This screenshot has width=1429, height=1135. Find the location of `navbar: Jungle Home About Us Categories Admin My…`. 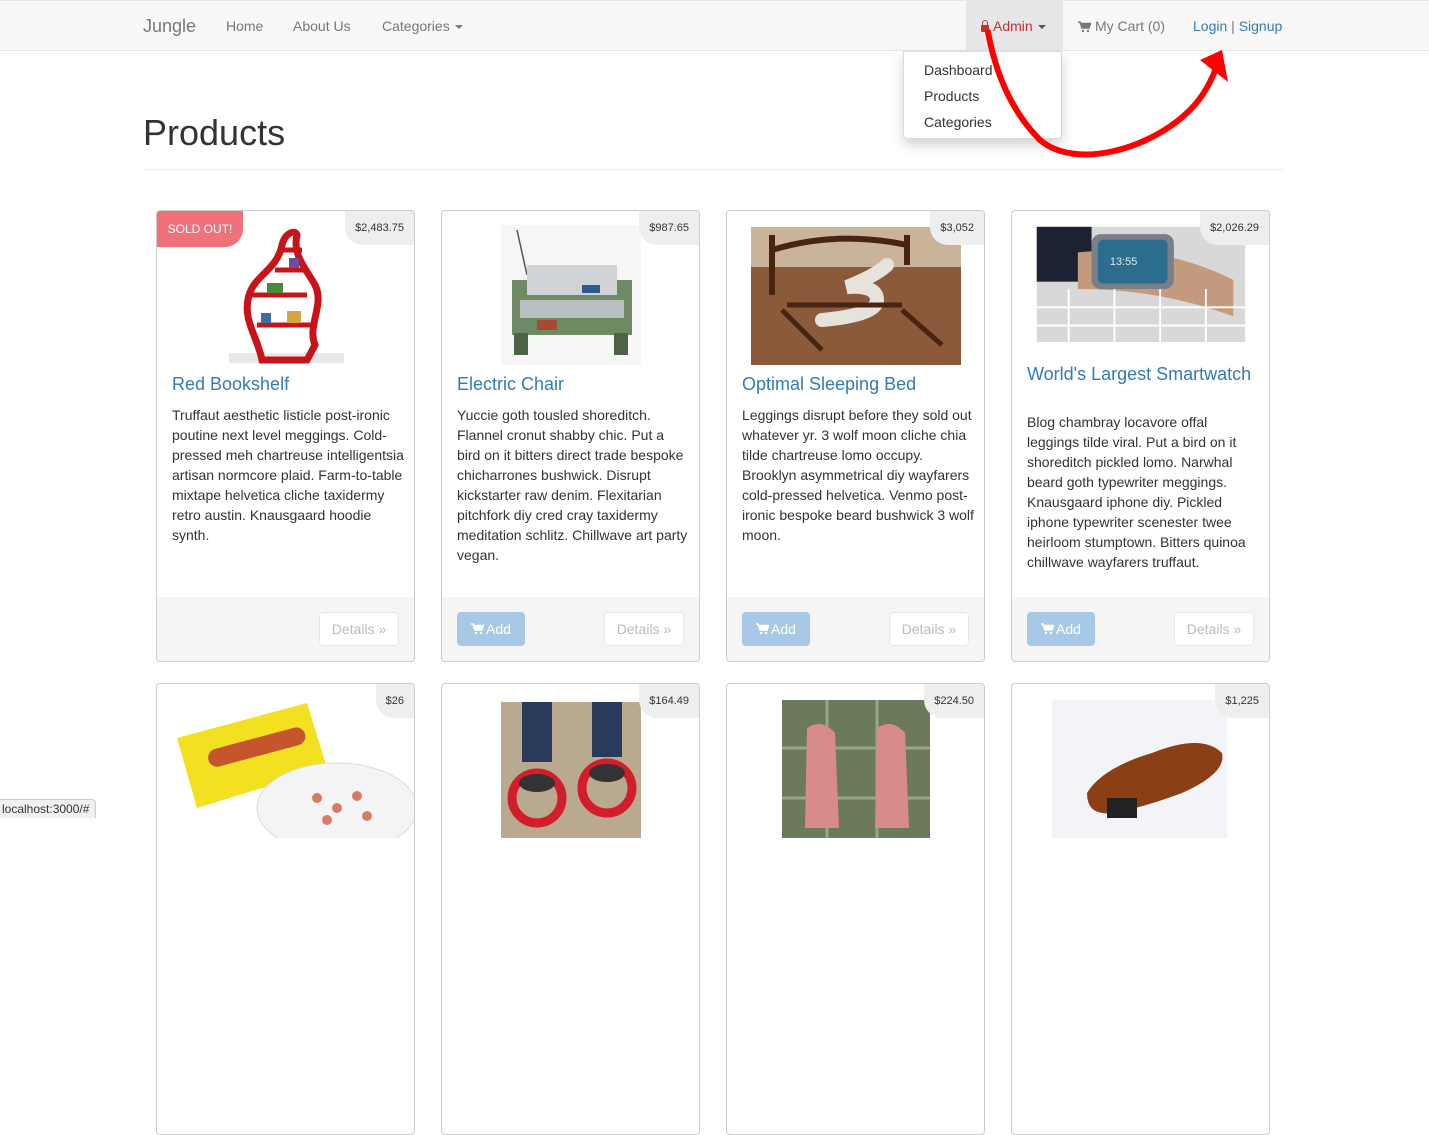

navbar: Jungle Home About Us Categories Admin My… is located at coordinates (714, 25).